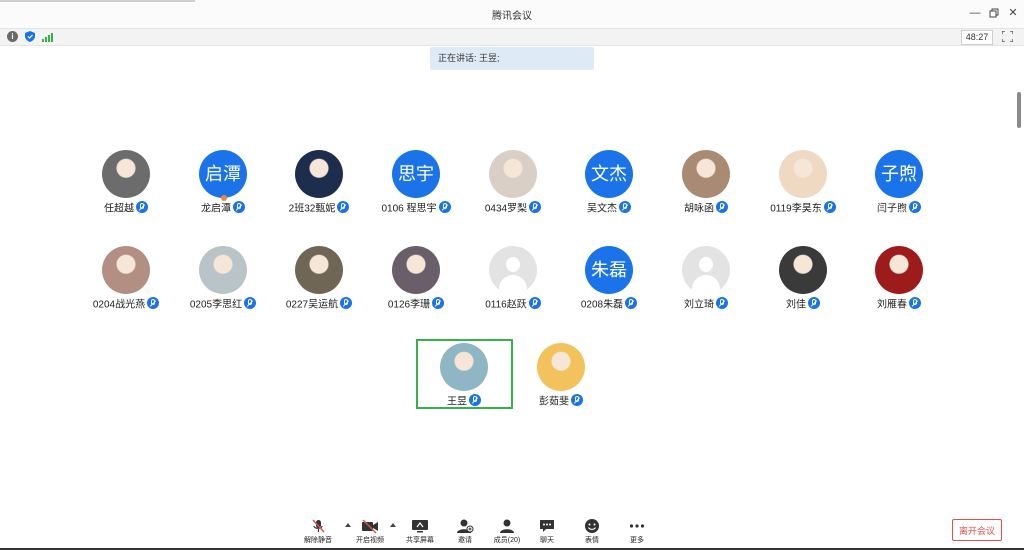 The width and height of the screenshot is (1024, 550). Describe the element at coordinates (126, 281) in the screenshot. I see `participant-tile: 0204战光燕` at that location.